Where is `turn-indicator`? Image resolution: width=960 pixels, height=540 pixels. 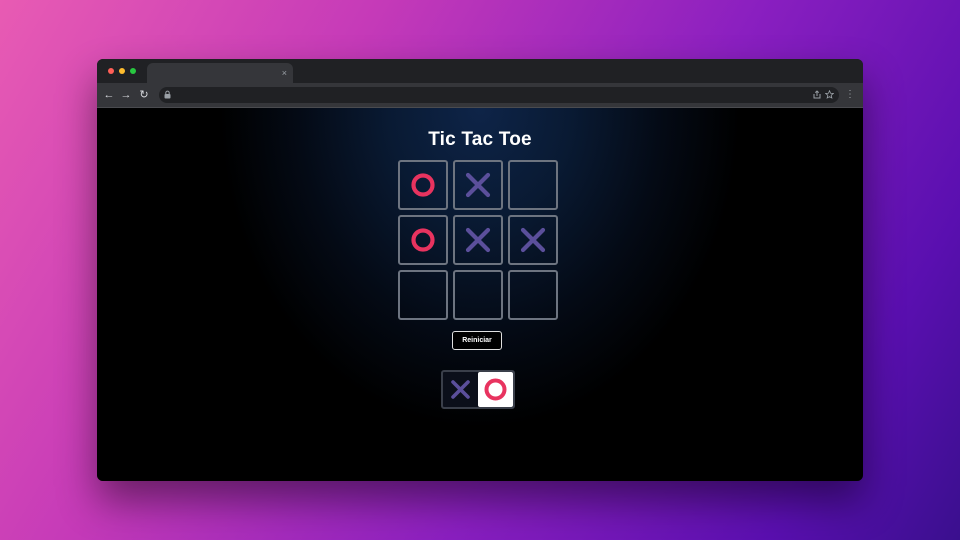
turn-indicator is located at coordinates (478, 389).